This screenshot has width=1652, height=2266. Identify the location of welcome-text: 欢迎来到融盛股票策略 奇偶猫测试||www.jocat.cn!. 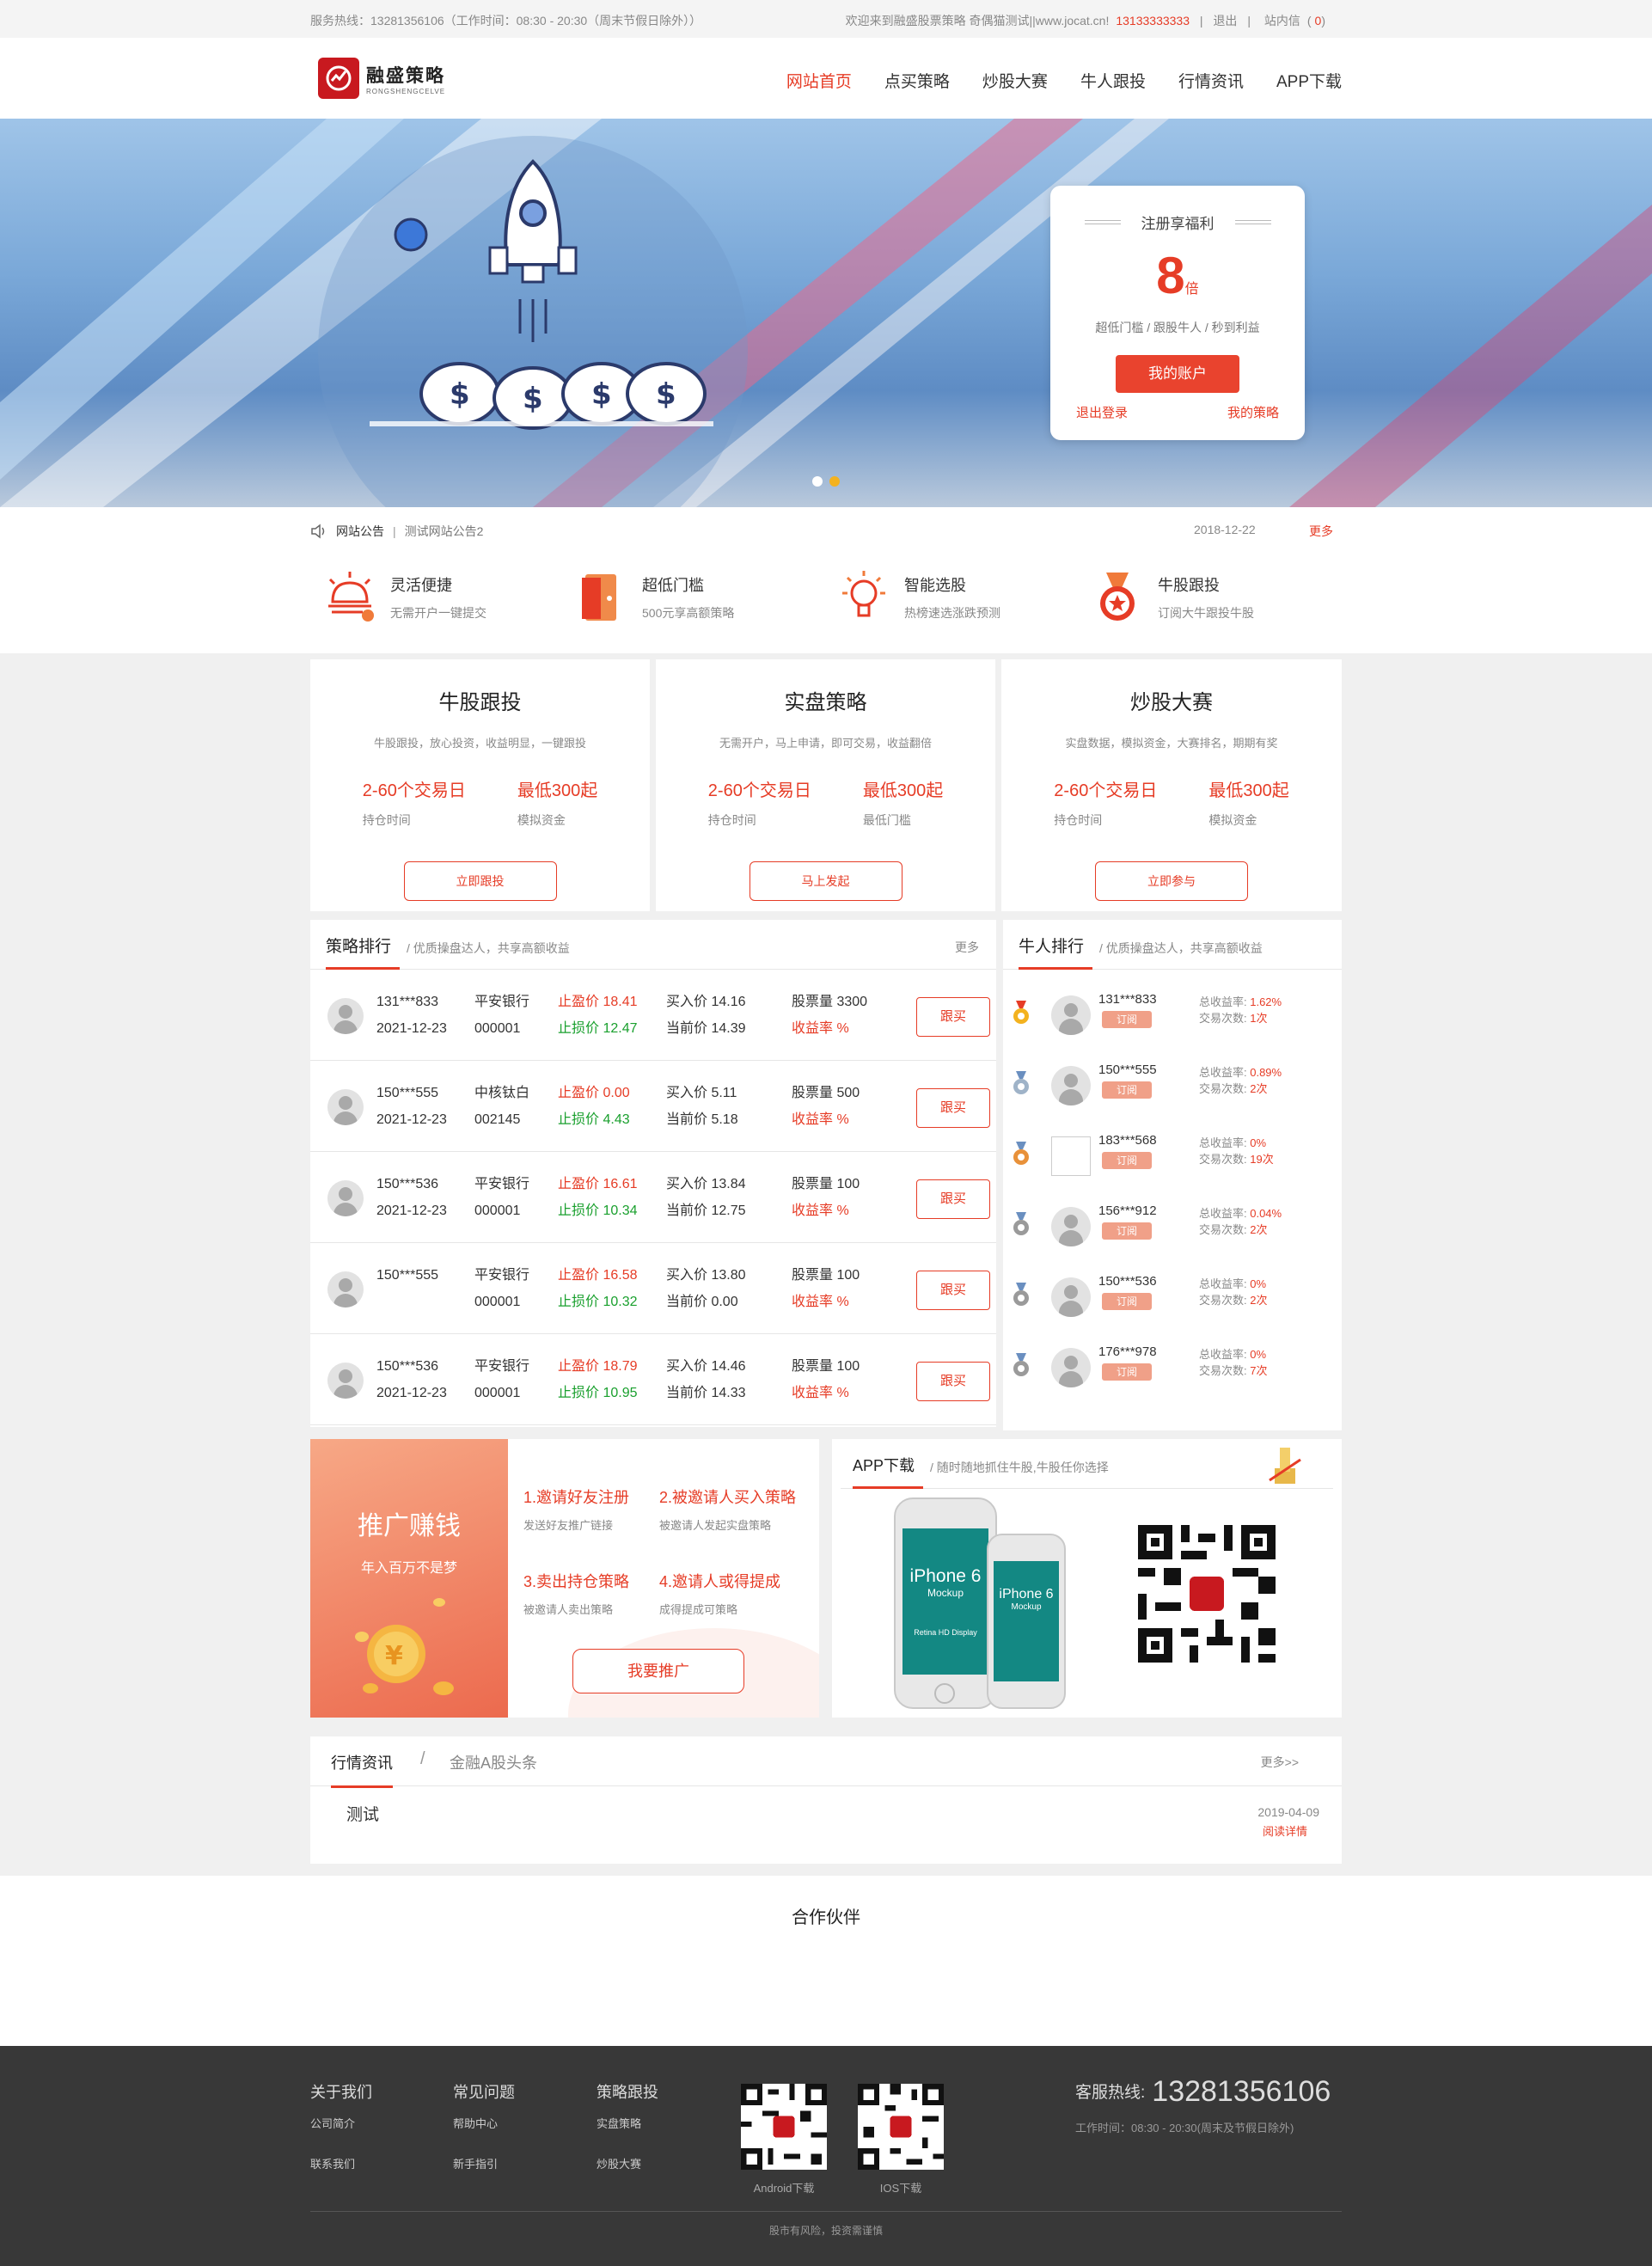
(977, 21).